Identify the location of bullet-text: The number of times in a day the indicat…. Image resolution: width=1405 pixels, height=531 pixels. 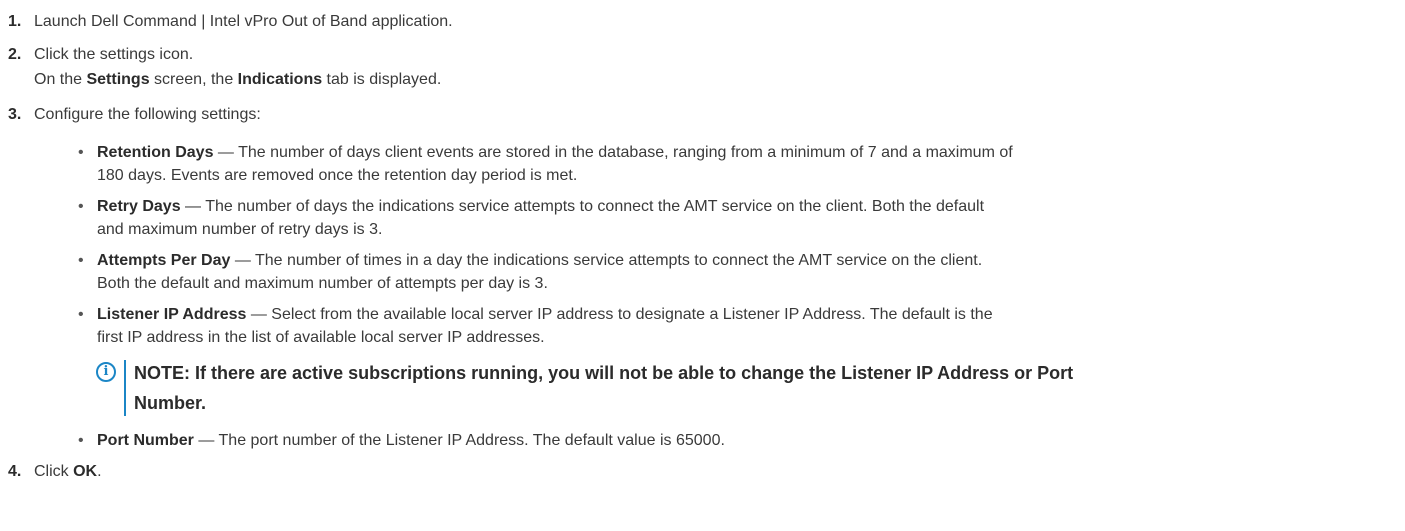
(618, 260).